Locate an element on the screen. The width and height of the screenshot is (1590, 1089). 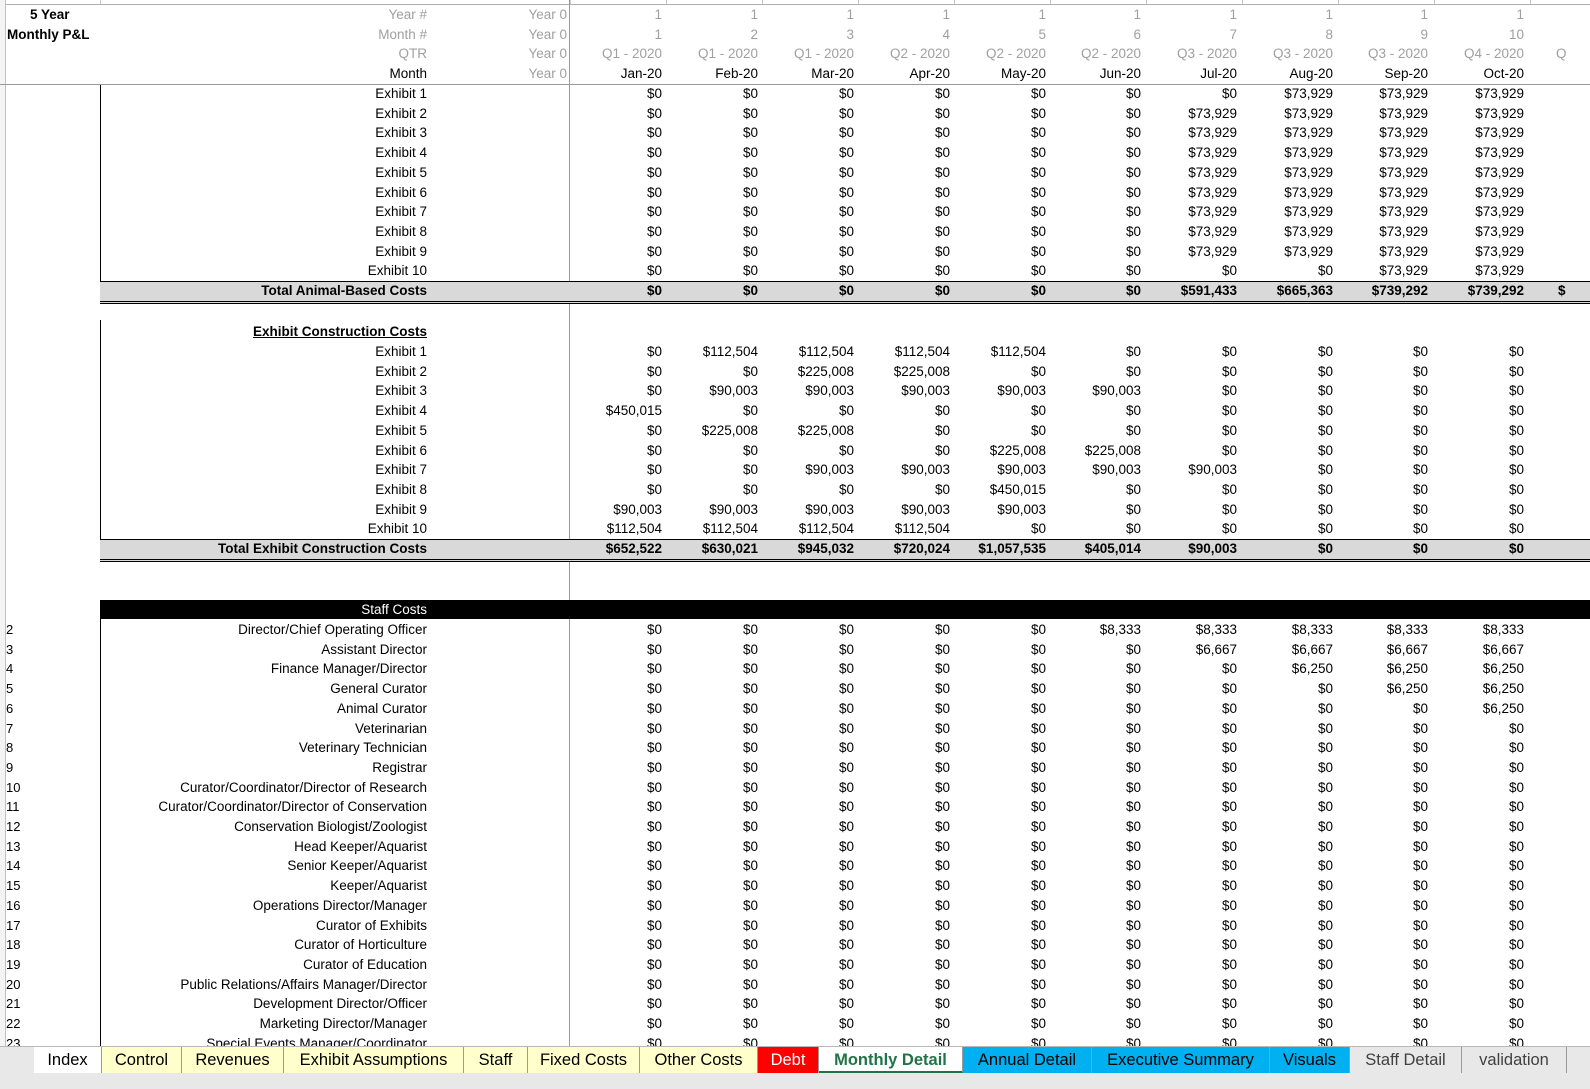
cell-value: 6 is located at coordinates (1096, 35).